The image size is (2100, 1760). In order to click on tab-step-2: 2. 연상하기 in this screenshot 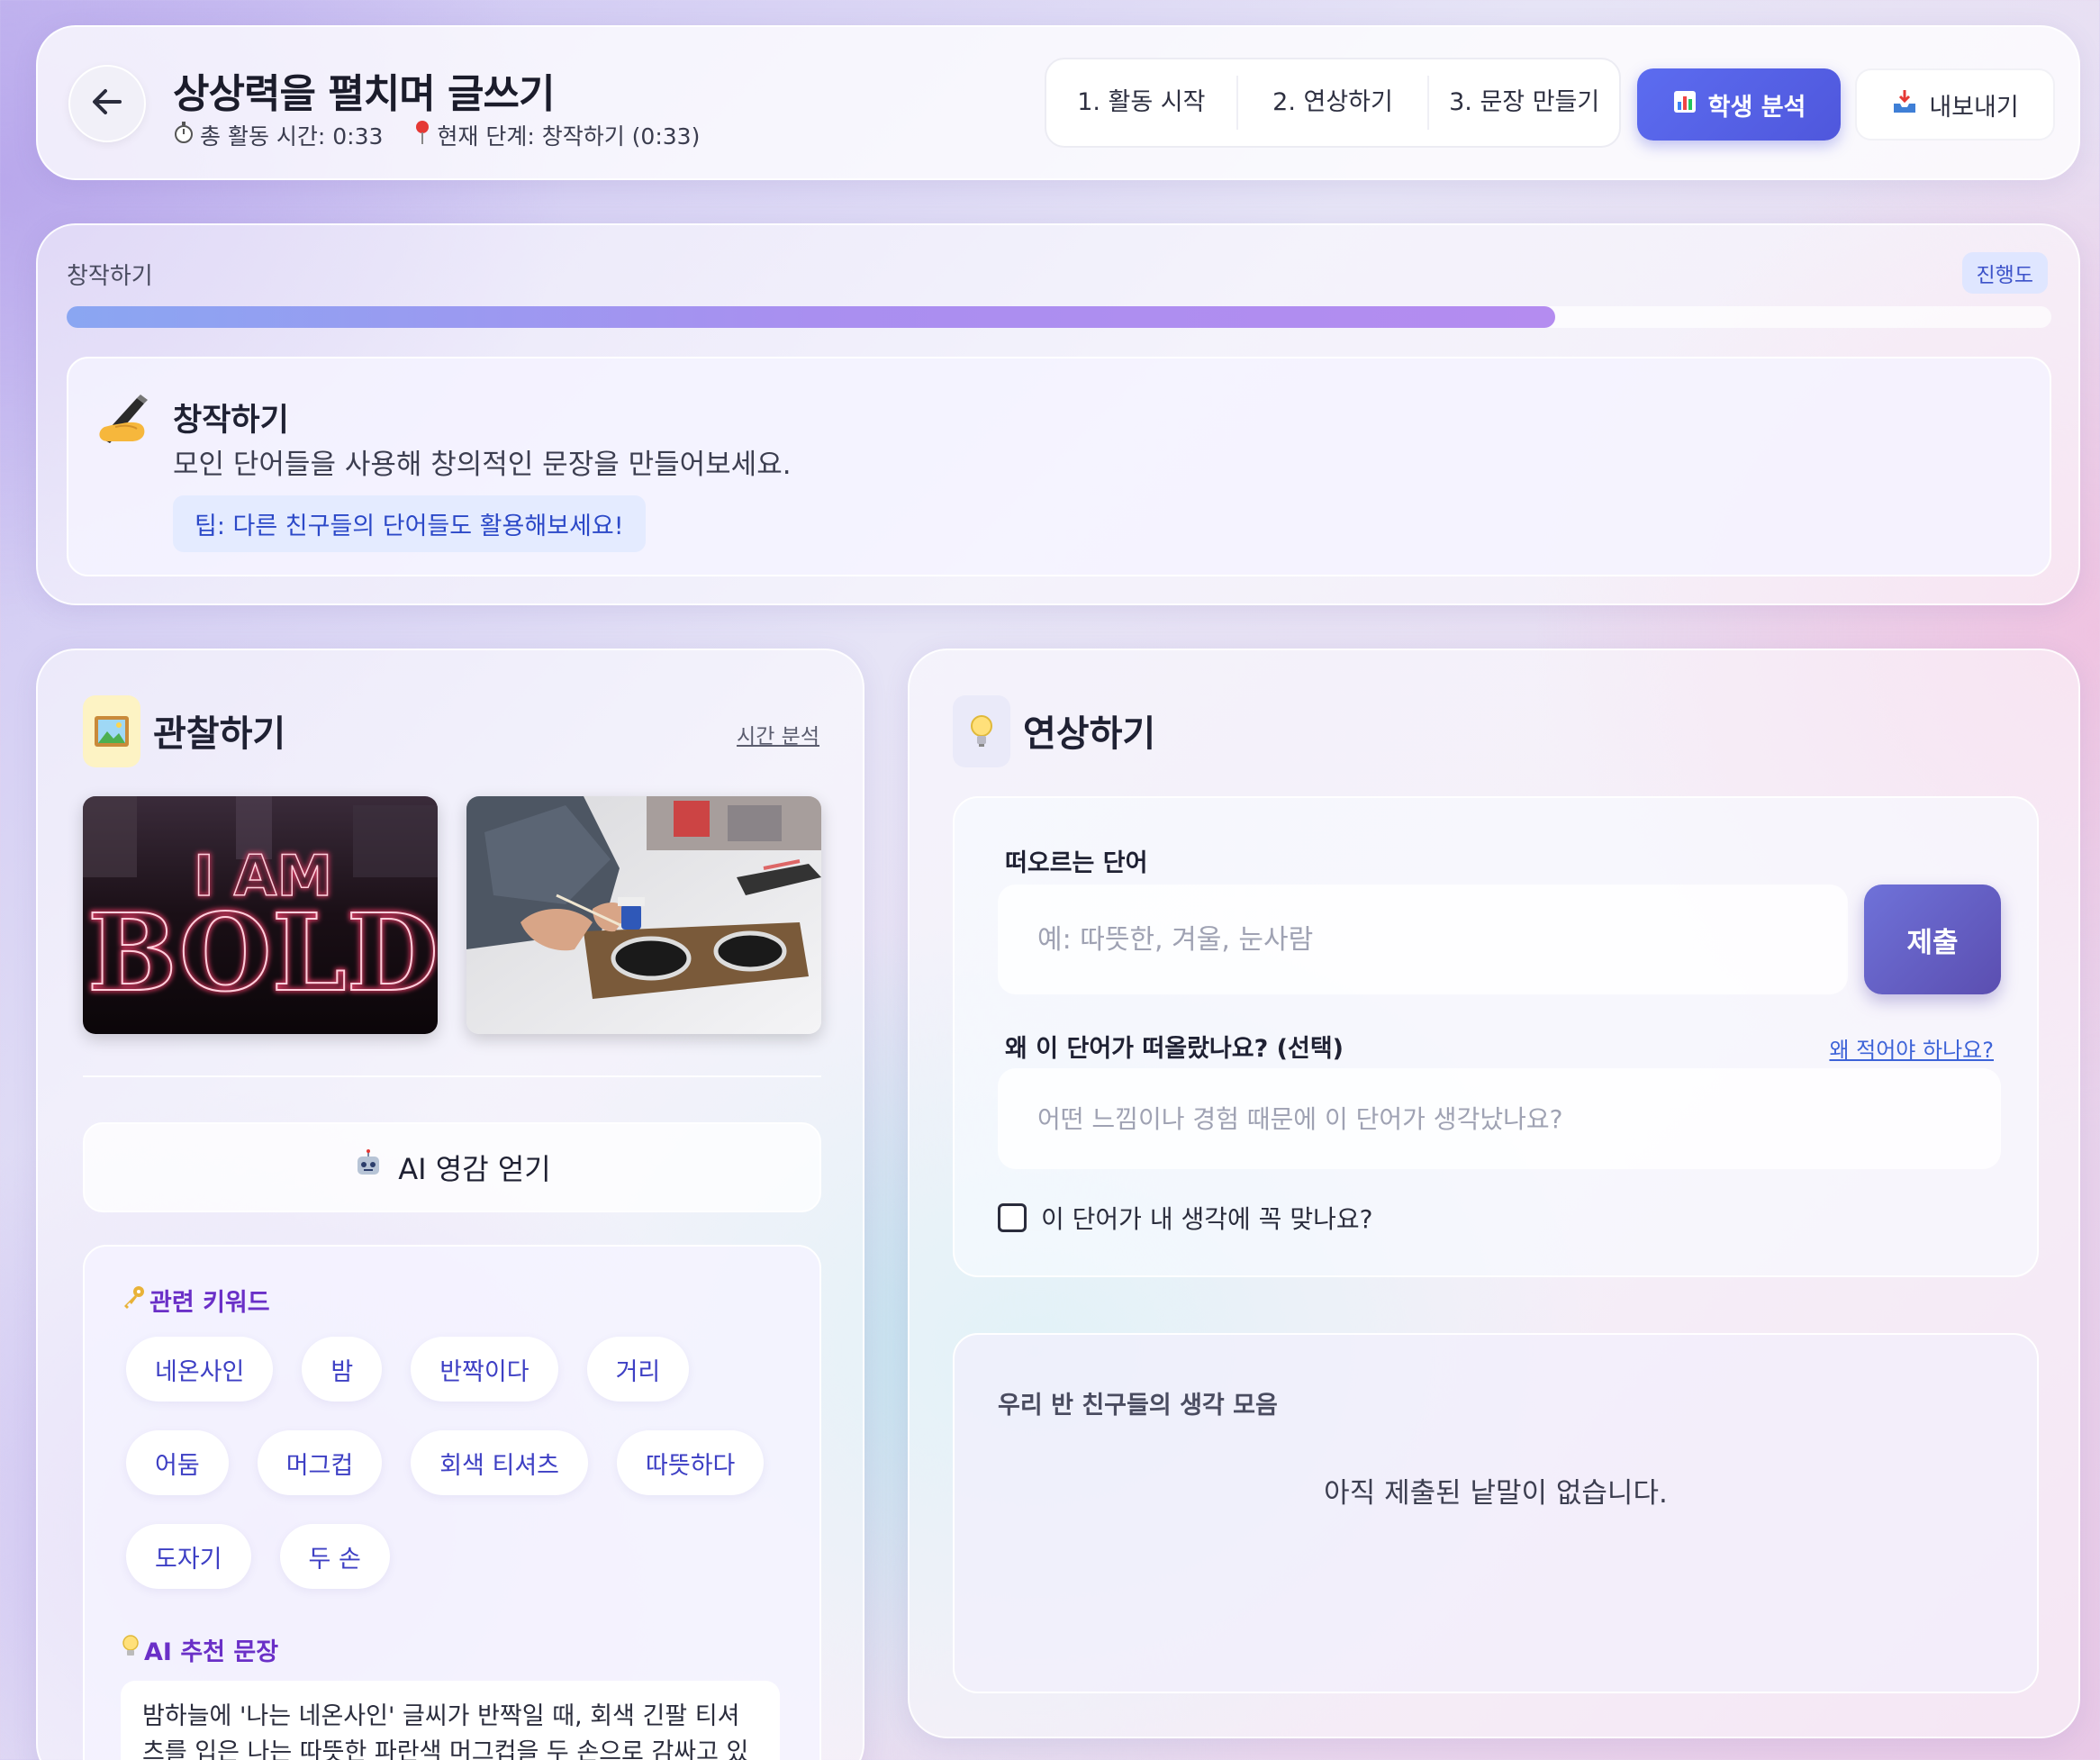, I will do `click(1334, 103)`.